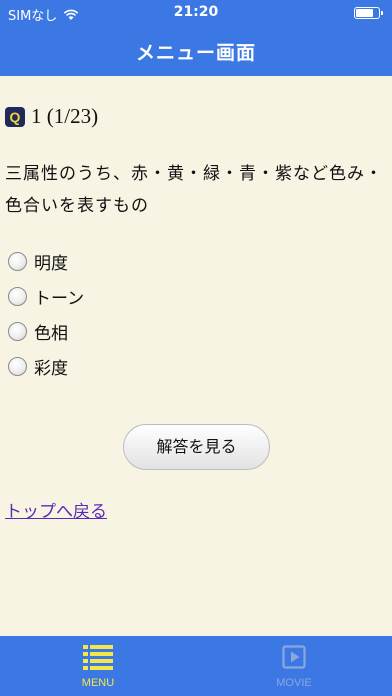  I want to click on option-3: 色相, so click(46, 331).